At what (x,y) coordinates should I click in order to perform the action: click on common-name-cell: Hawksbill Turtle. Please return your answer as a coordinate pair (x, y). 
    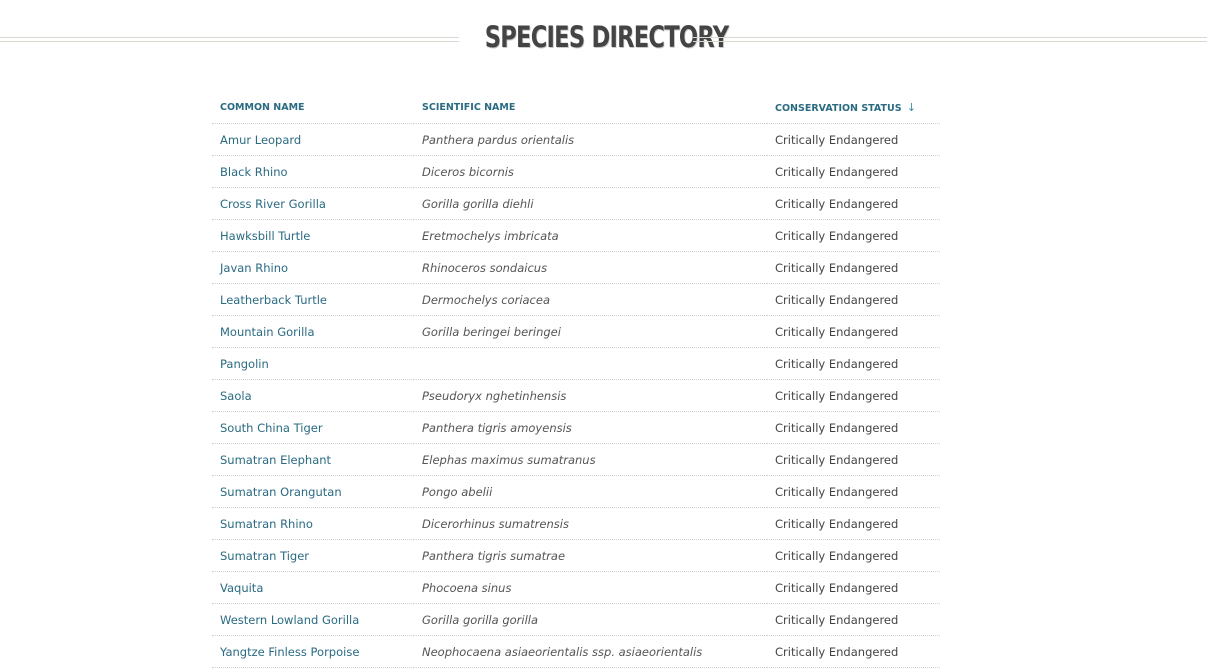
    Looking at the image, I should click on (313, 235).